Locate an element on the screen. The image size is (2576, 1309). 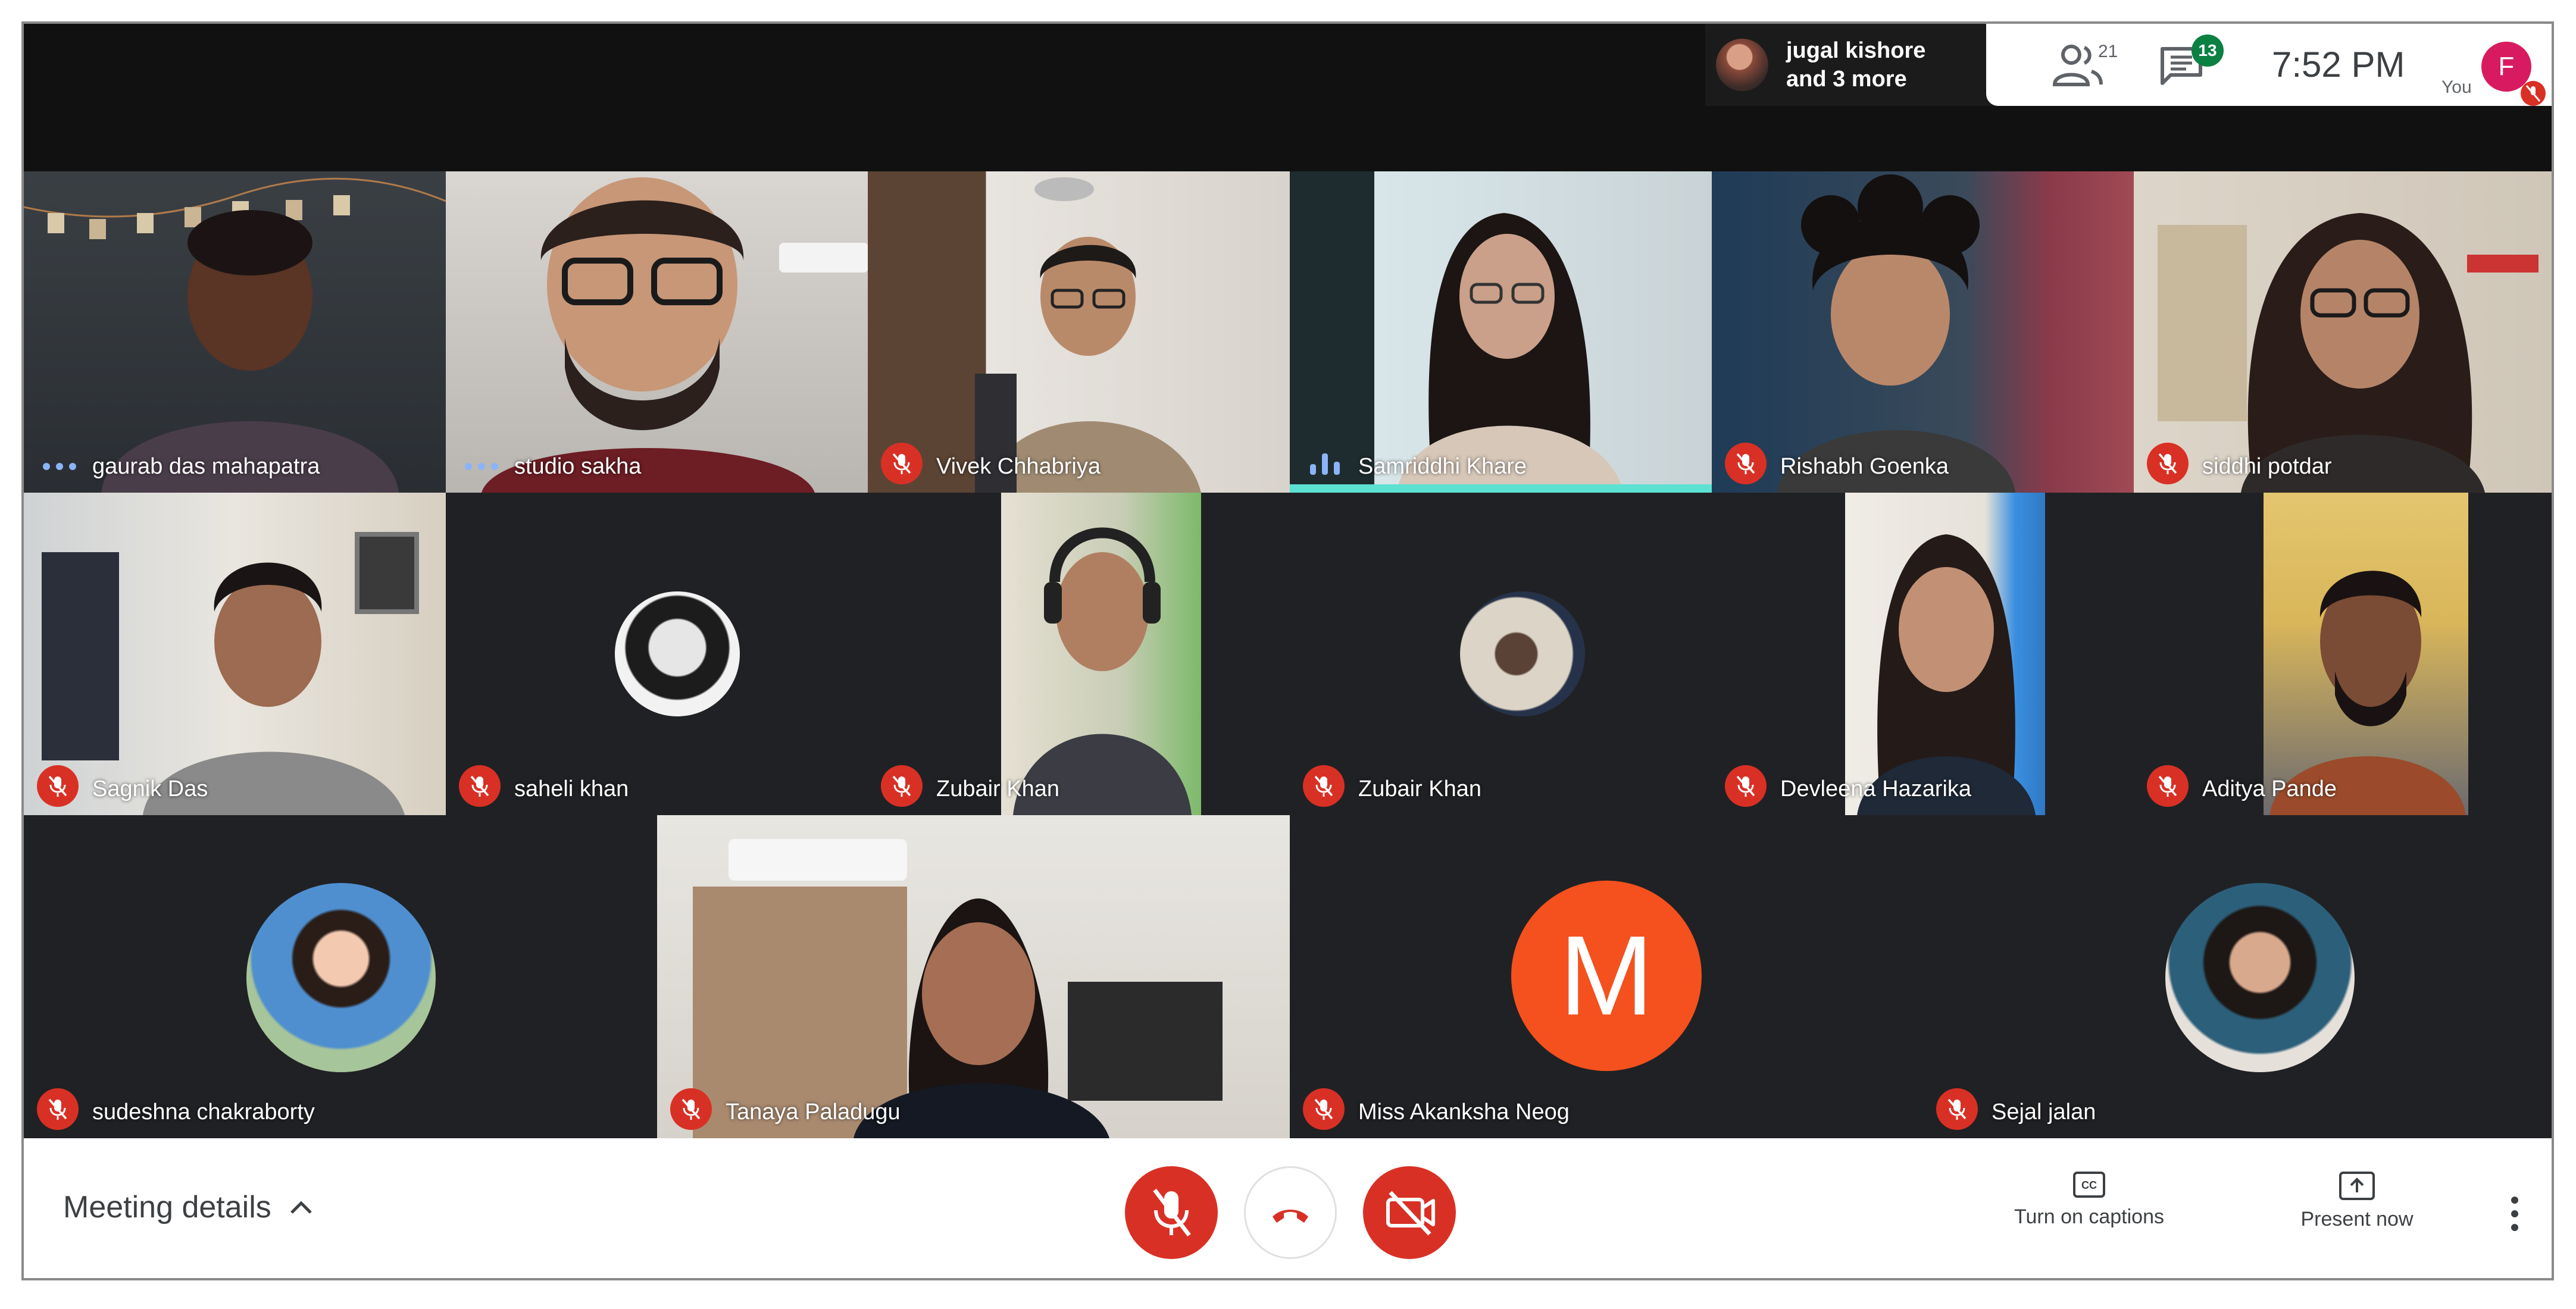
presenter-more: and 3 more is located at coordinates (1846, 79).